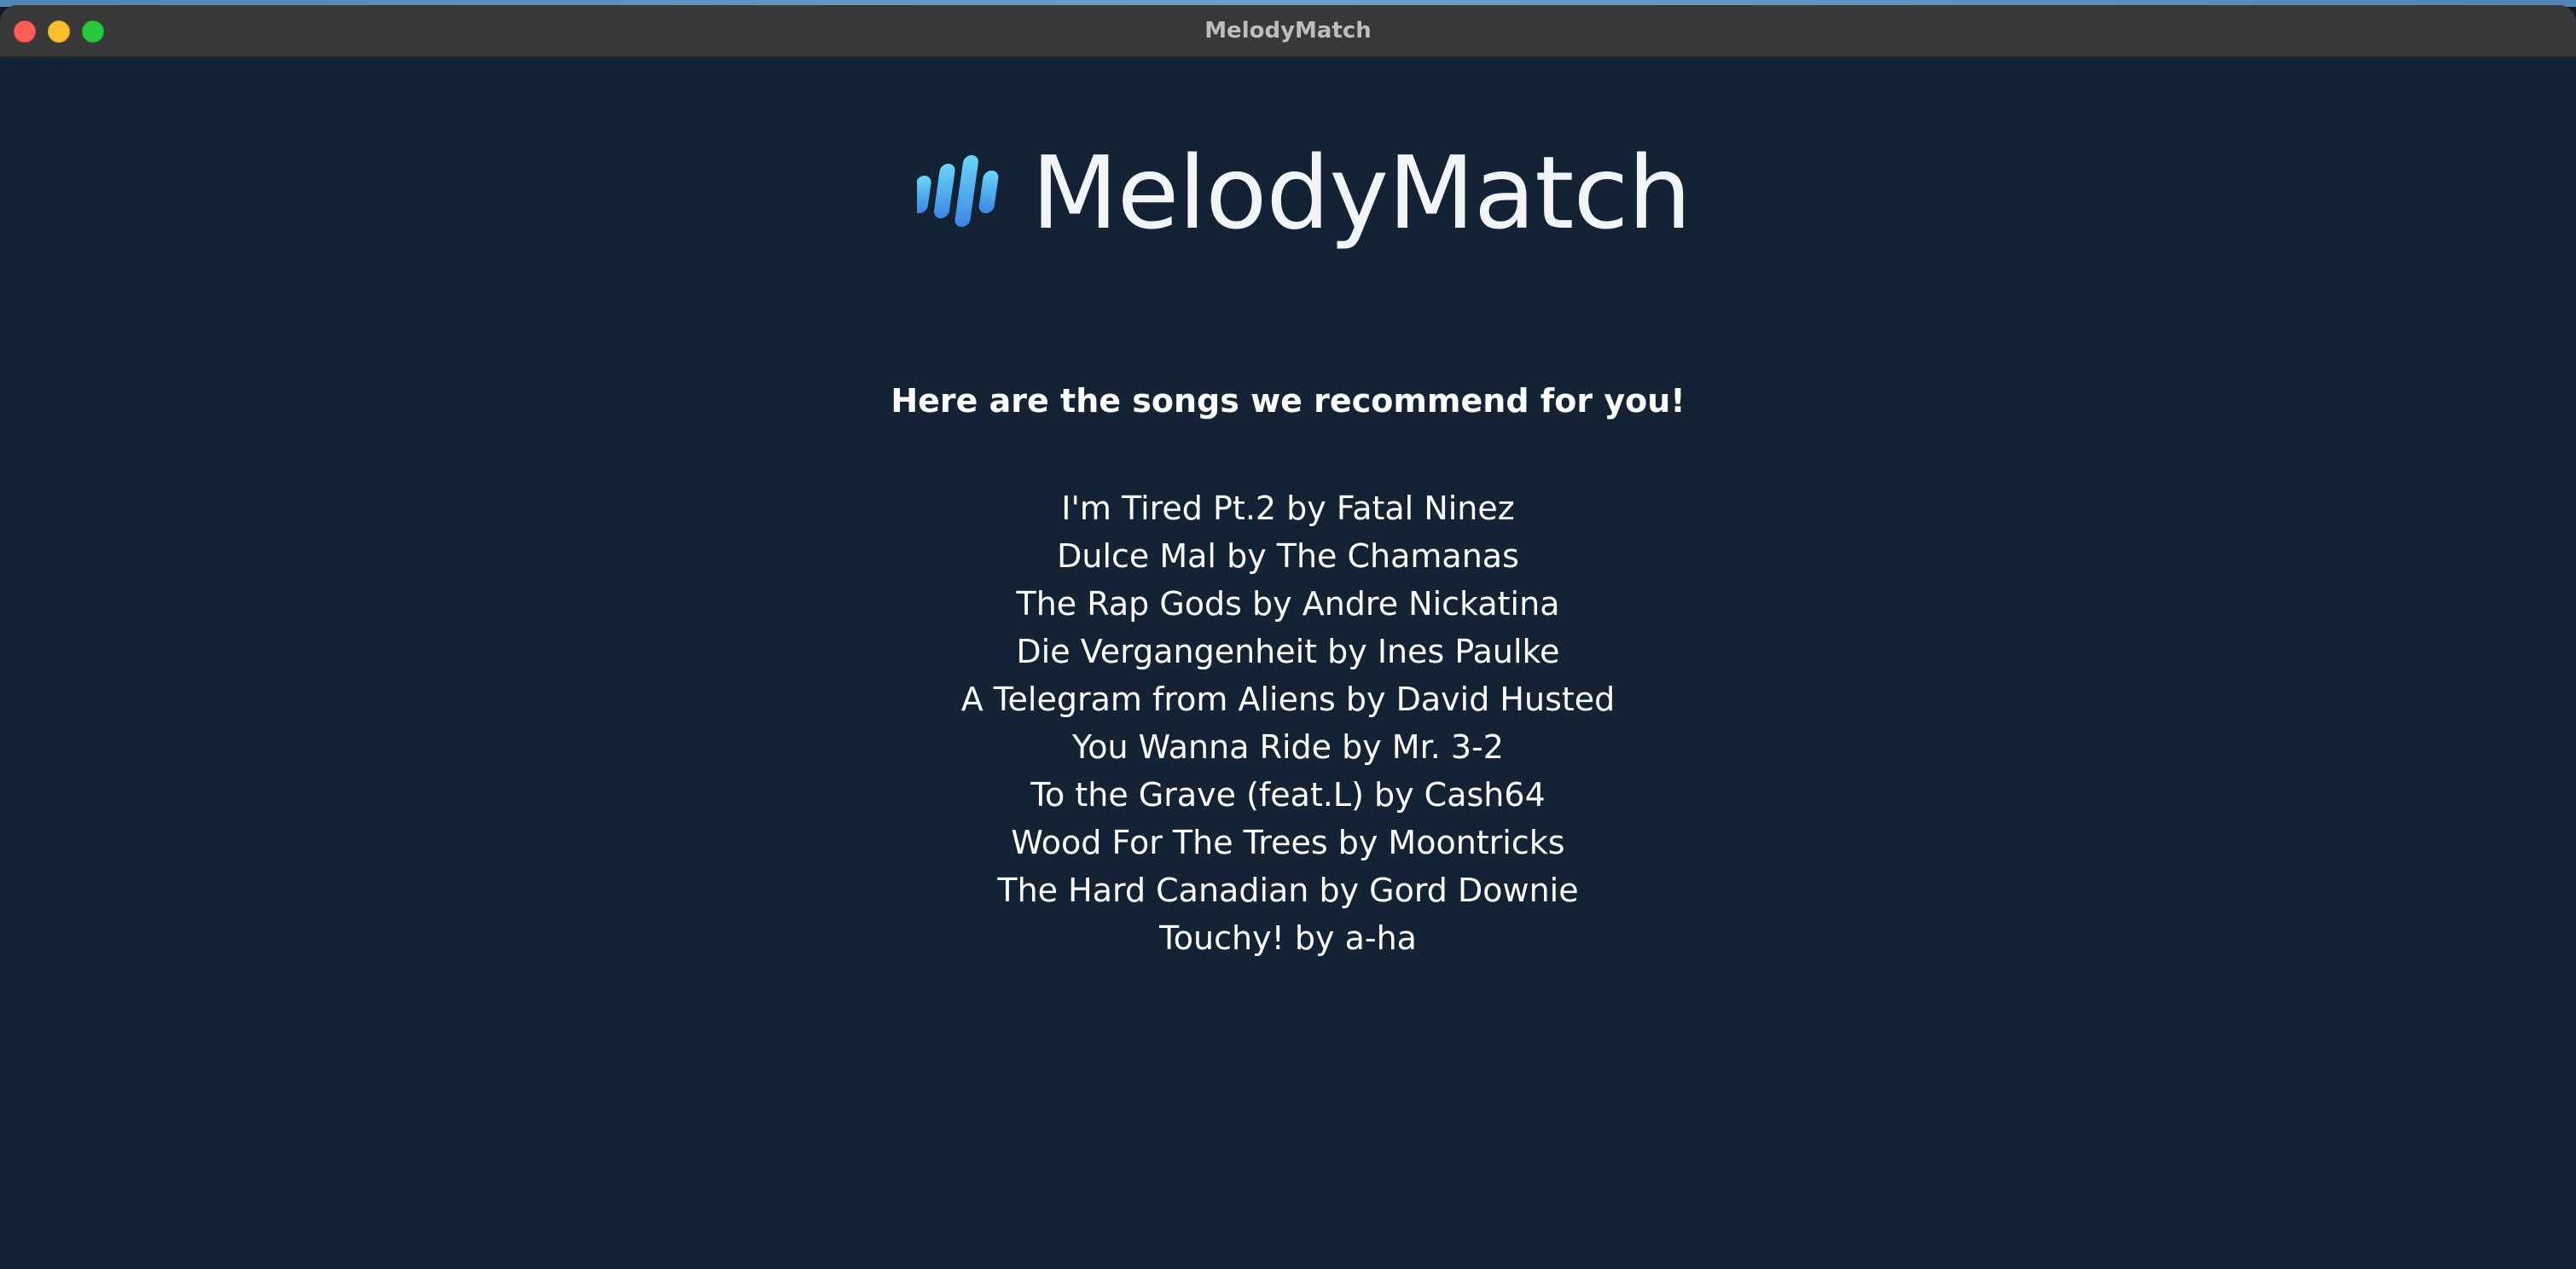 The height and width of the screenshot is (1269, 2576). I want to click on audio-bars-icon, so click(958, 191).